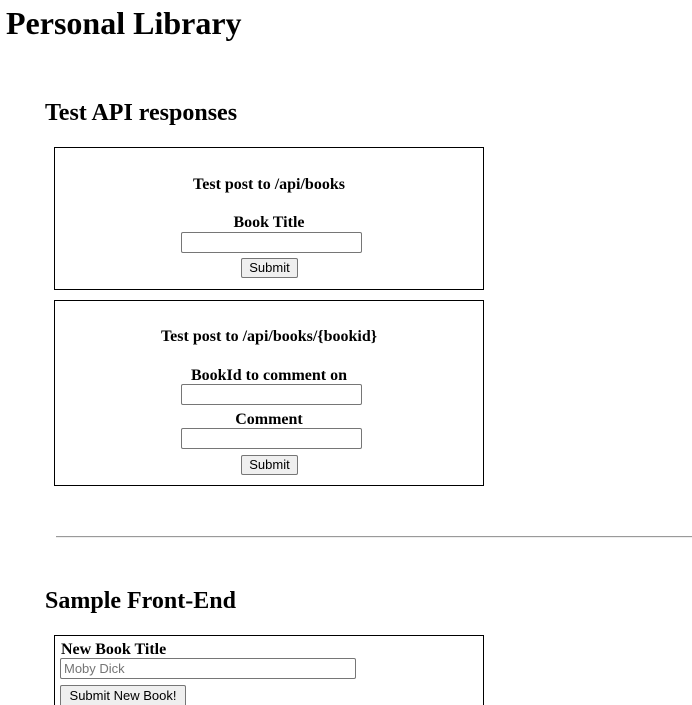 This screenshot has height=705, width=692. I want to click on bookid-label: BookId to comment on, so click(268, 375).